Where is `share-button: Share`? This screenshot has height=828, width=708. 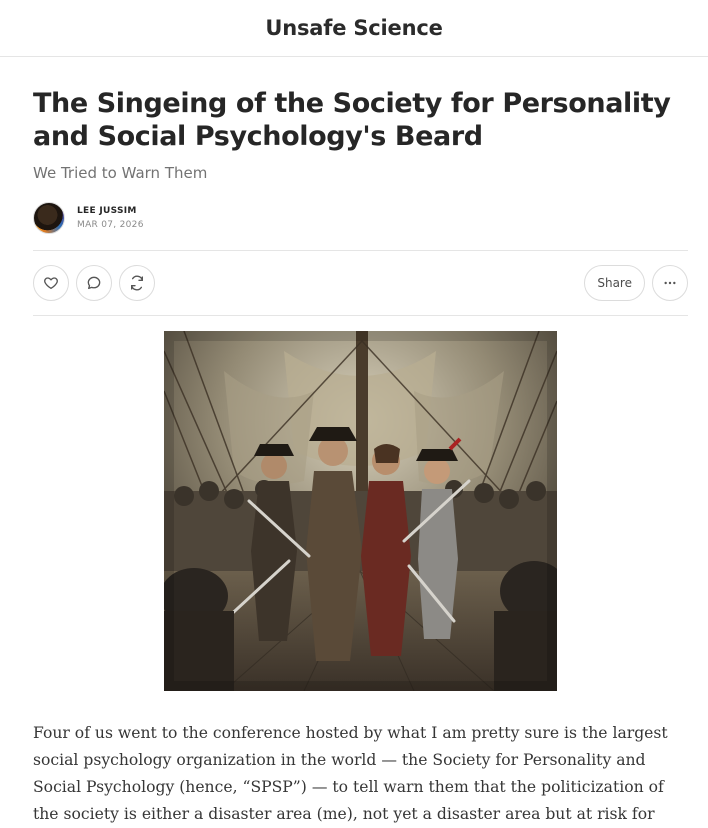
share-button: Share is located at coordinates (614, 283).